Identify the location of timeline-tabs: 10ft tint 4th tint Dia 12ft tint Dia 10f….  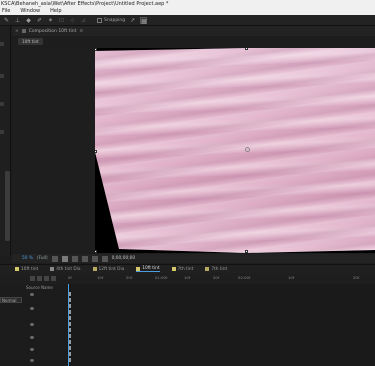
(187, 268).